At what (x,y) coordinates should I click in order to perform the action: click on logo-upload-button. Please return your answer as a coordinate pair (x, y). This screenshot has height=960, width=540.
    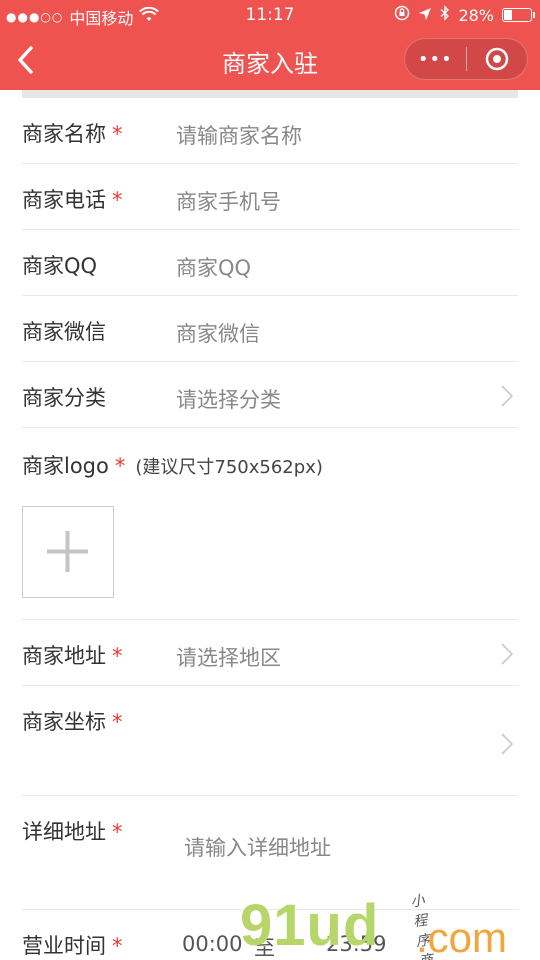
    Looking at the image, I should click on (68, 552).